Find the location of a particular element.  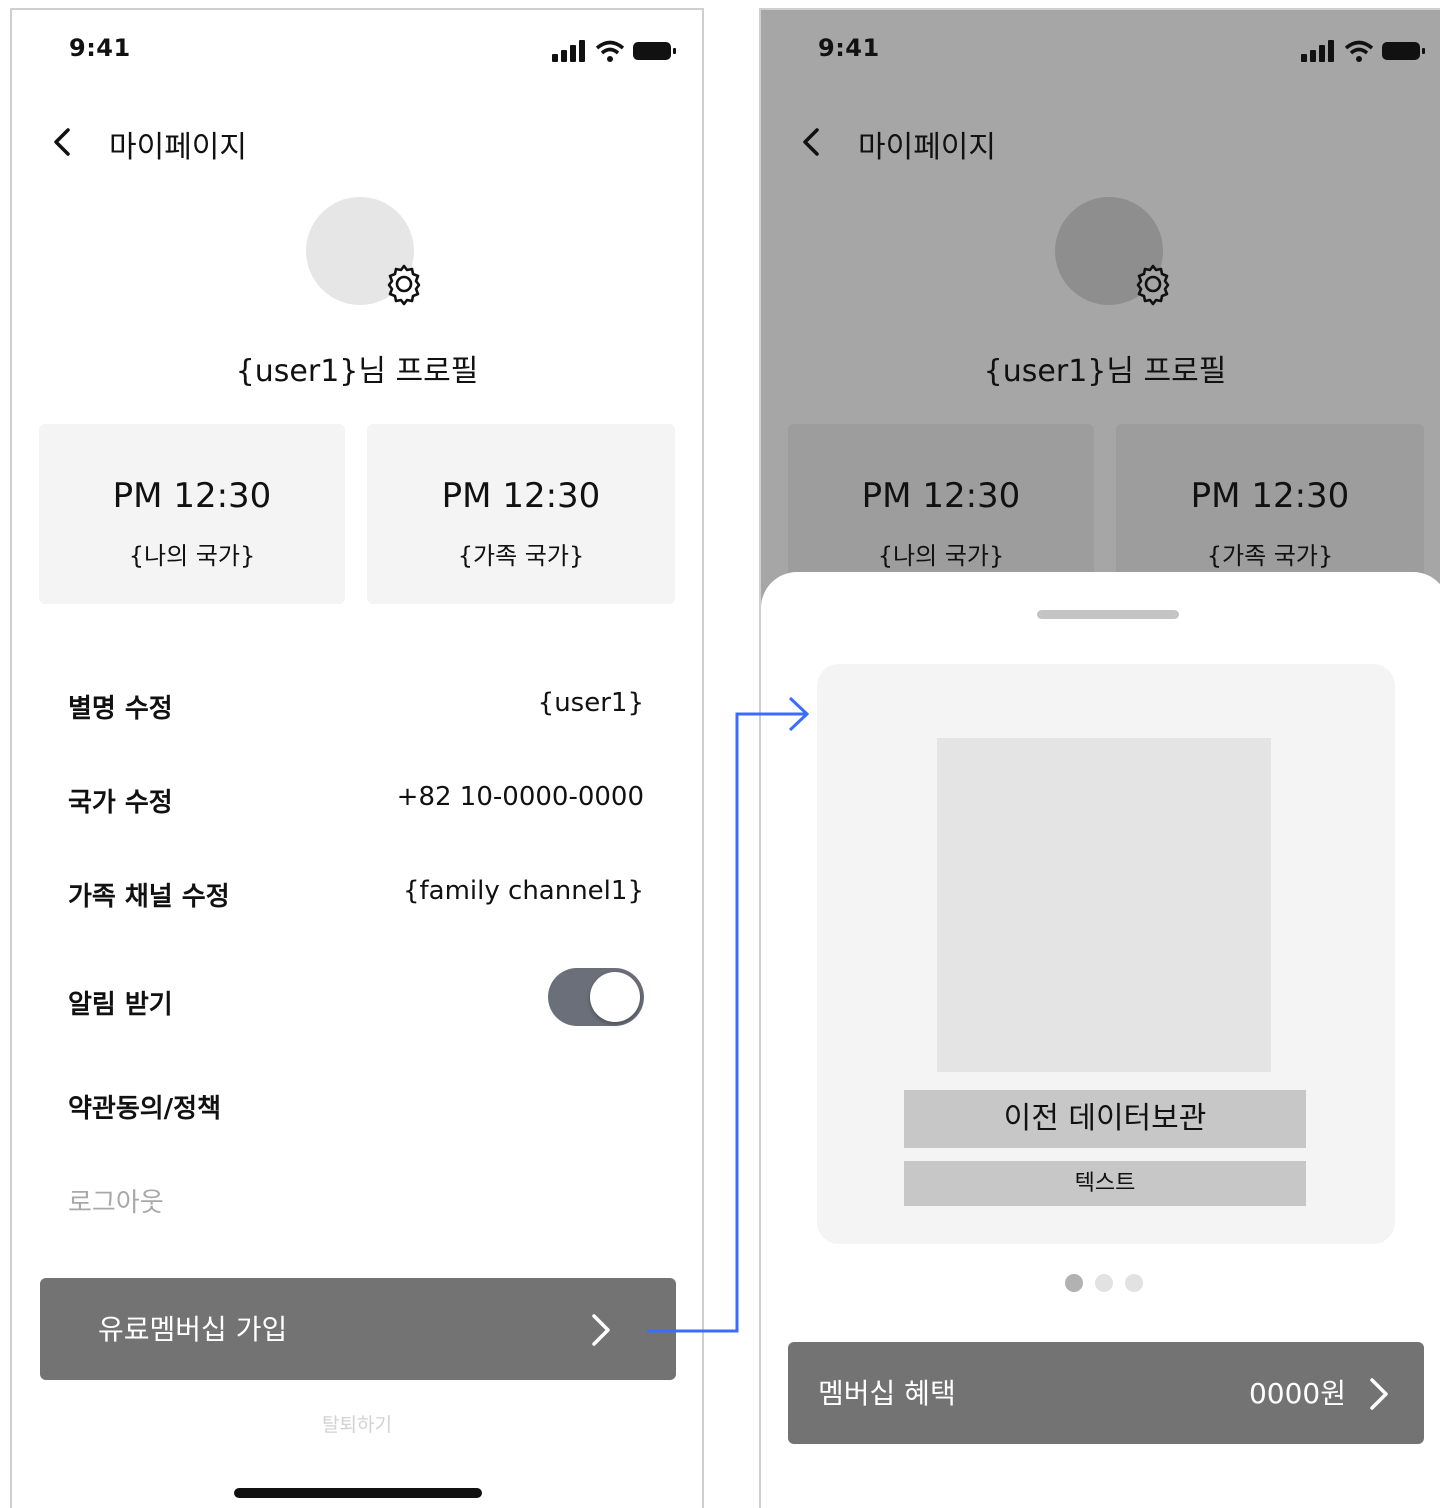

withdraw-link: 탈퇴하기 is located at coordinates (357, 1423).